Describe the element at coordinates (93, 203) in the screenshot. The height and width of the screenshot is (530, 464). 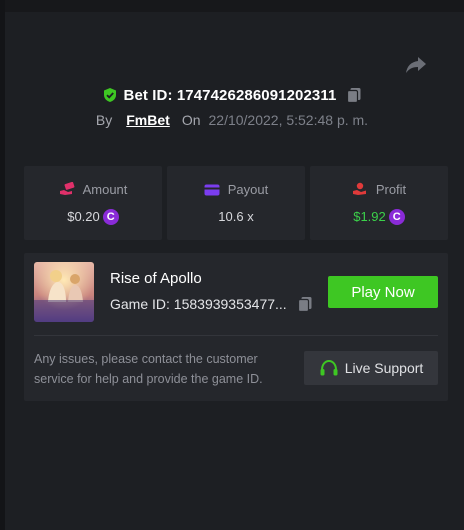
I see `stat-amount: Amount $0.20 C` at that location.